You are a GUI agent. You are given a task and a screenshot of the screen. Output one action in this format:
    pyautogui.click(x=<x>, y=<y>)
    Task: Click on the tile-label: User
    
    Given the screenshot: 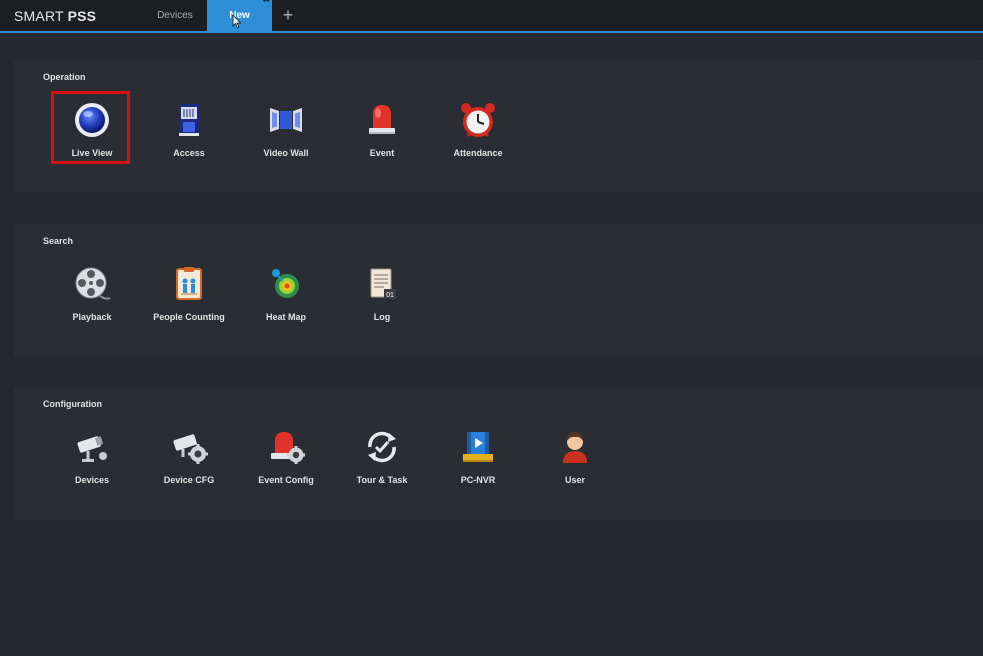 What is the action you would take?
    pyautogui.click(x=574, y=480)
    